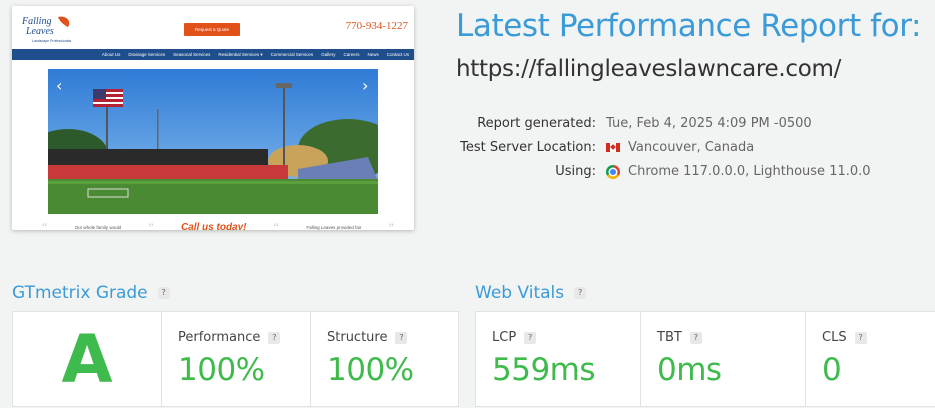  Describe the element at coordinates (504, 337) in the screenshot. I see `lcp-label: LCP` at that location.